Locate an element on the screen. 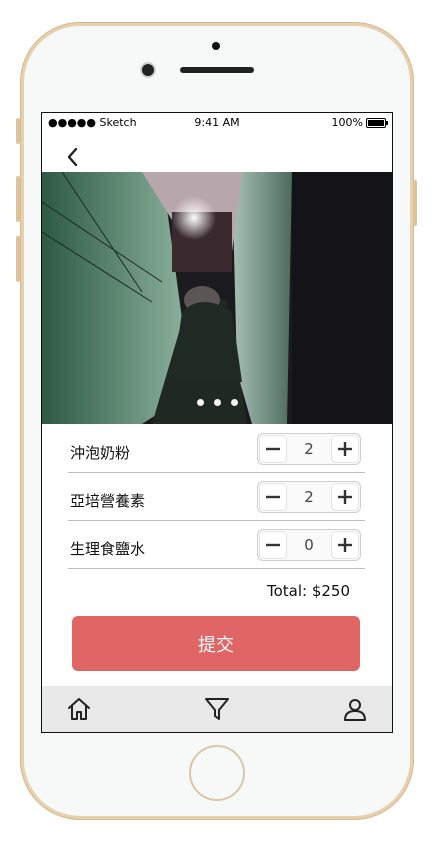 The height and width of the screenshot is (842, 433). tab-filter is located at coordinates (217, 709).